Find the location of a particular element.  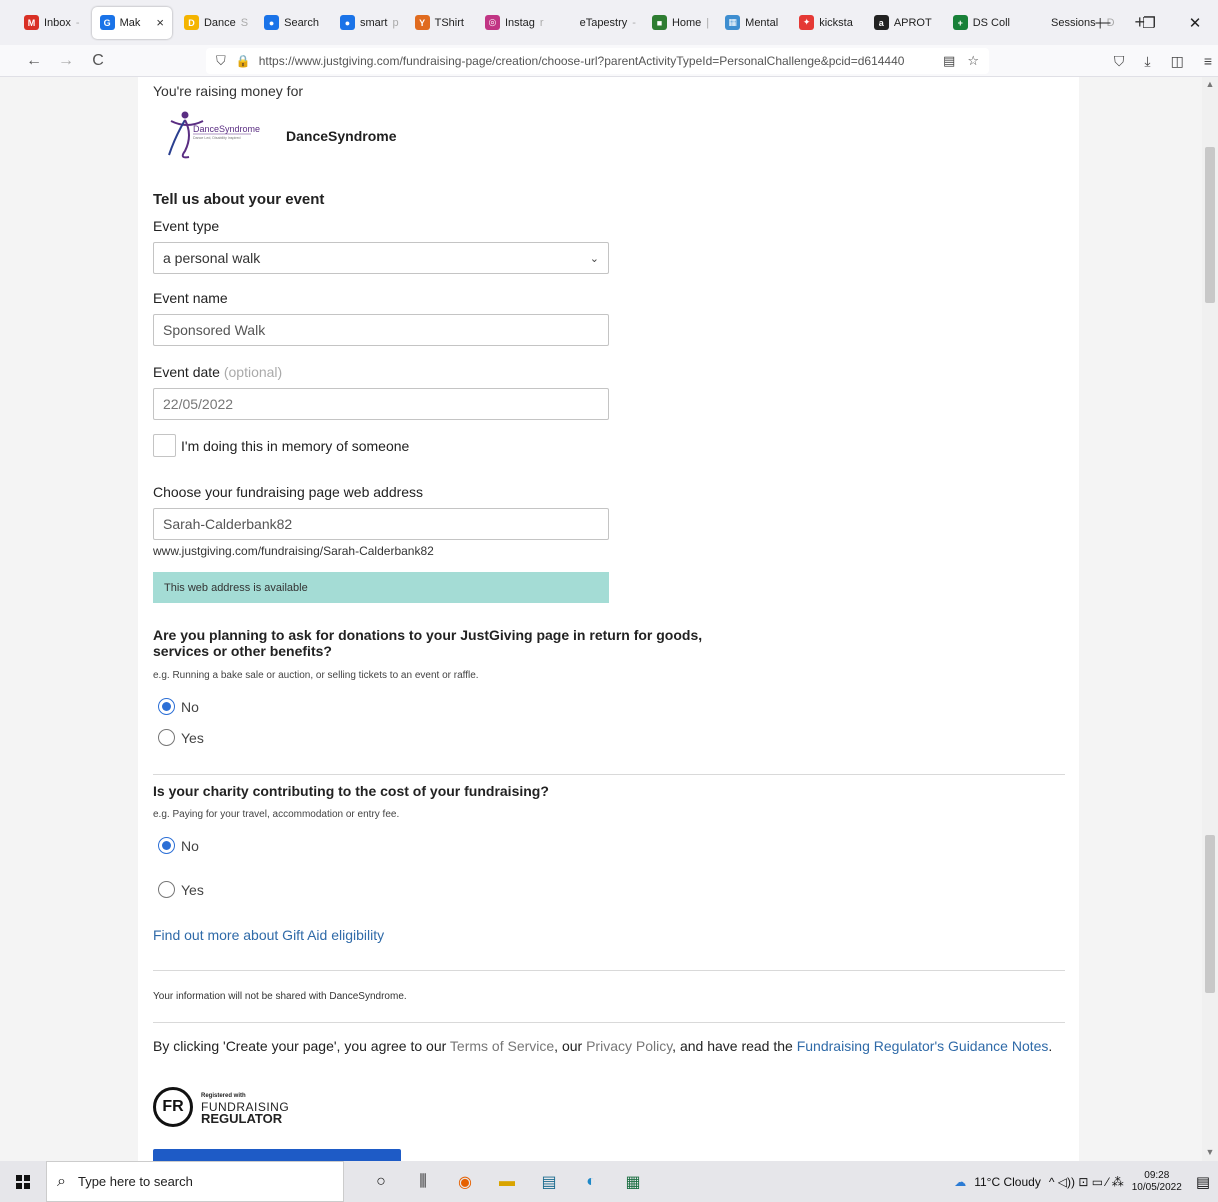

bookmark-star-icon: ☆ is located at coordinates (973, 61).